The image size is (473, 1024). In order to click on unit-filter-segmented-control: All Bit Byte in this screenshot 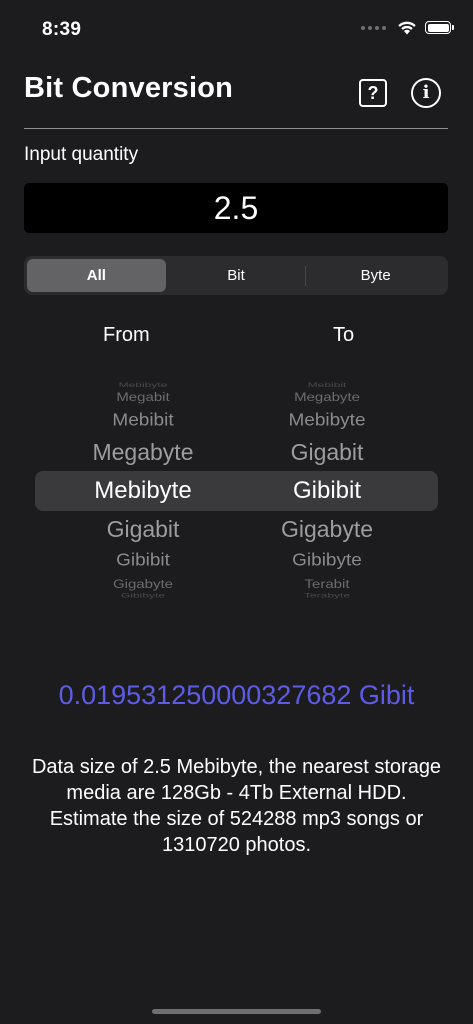, I will do `click(236, 275)`.